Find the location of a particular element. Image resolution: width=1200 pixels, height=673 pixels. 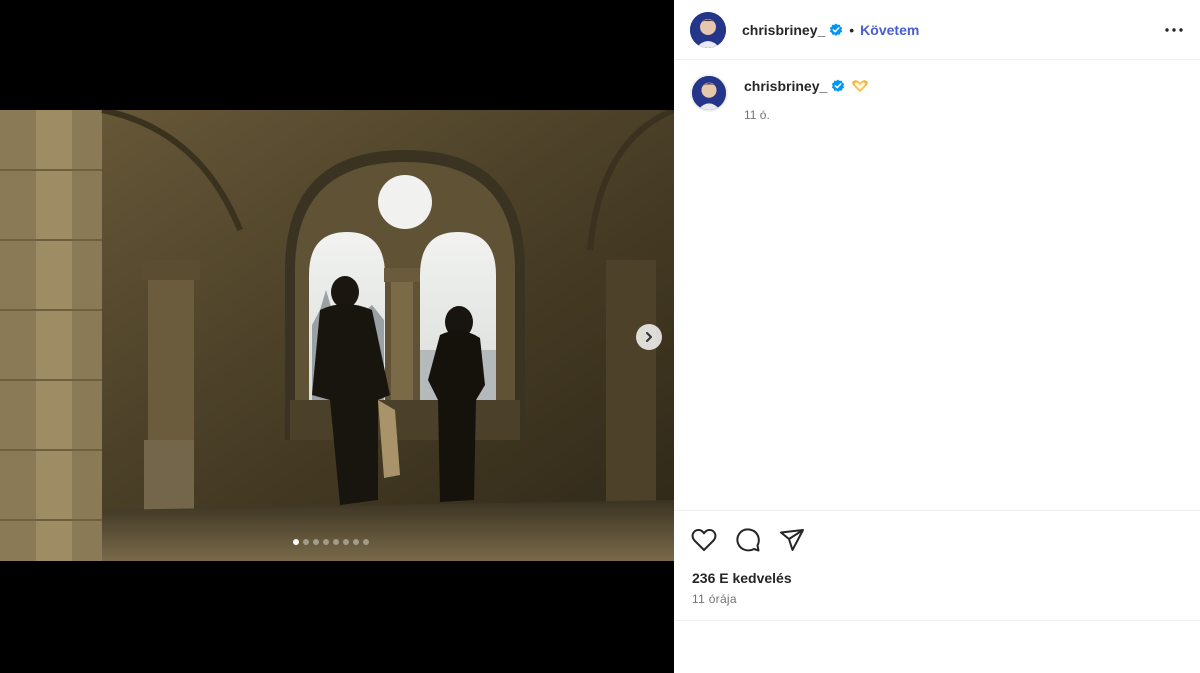

comment-icon is located at coordinates (748, 540).